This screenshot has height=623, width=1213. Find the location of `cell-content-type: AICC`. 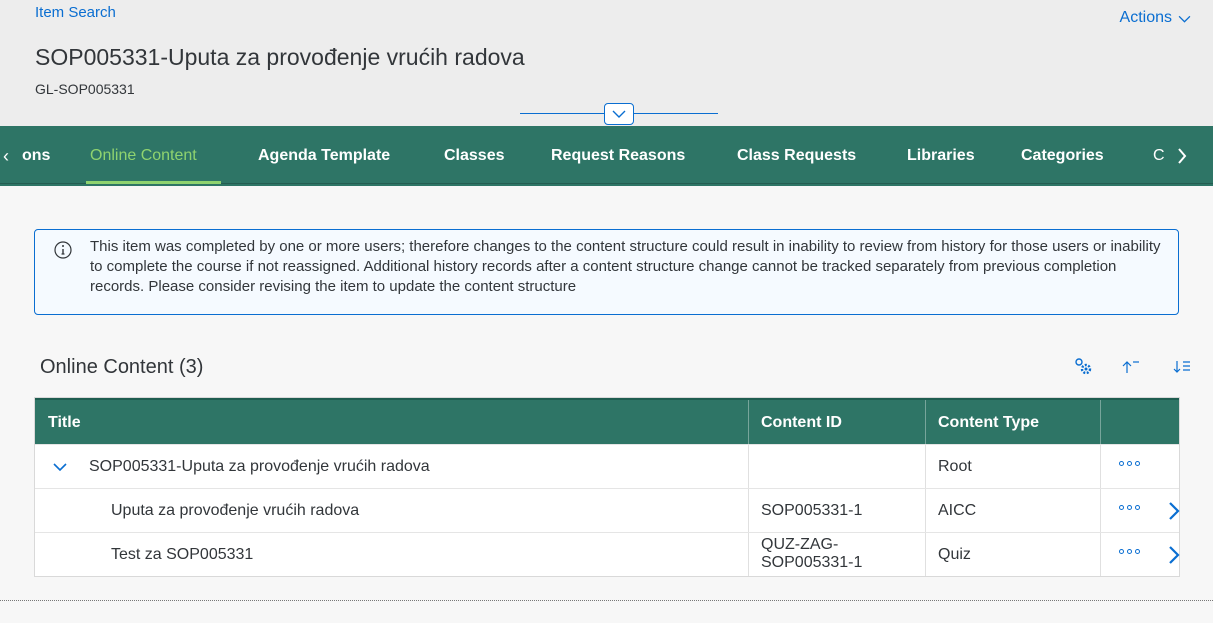

cell-content-type: AICC is located at coordinates (957, 510).